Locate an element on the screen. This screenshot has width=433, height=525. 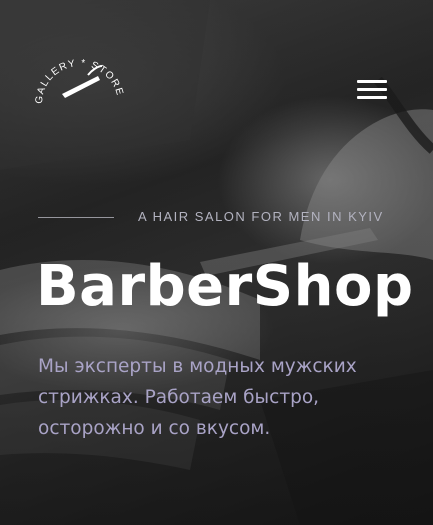
logo-ring-text: GALLERY * STORE & MORE * is located at coordinates (73, 69).